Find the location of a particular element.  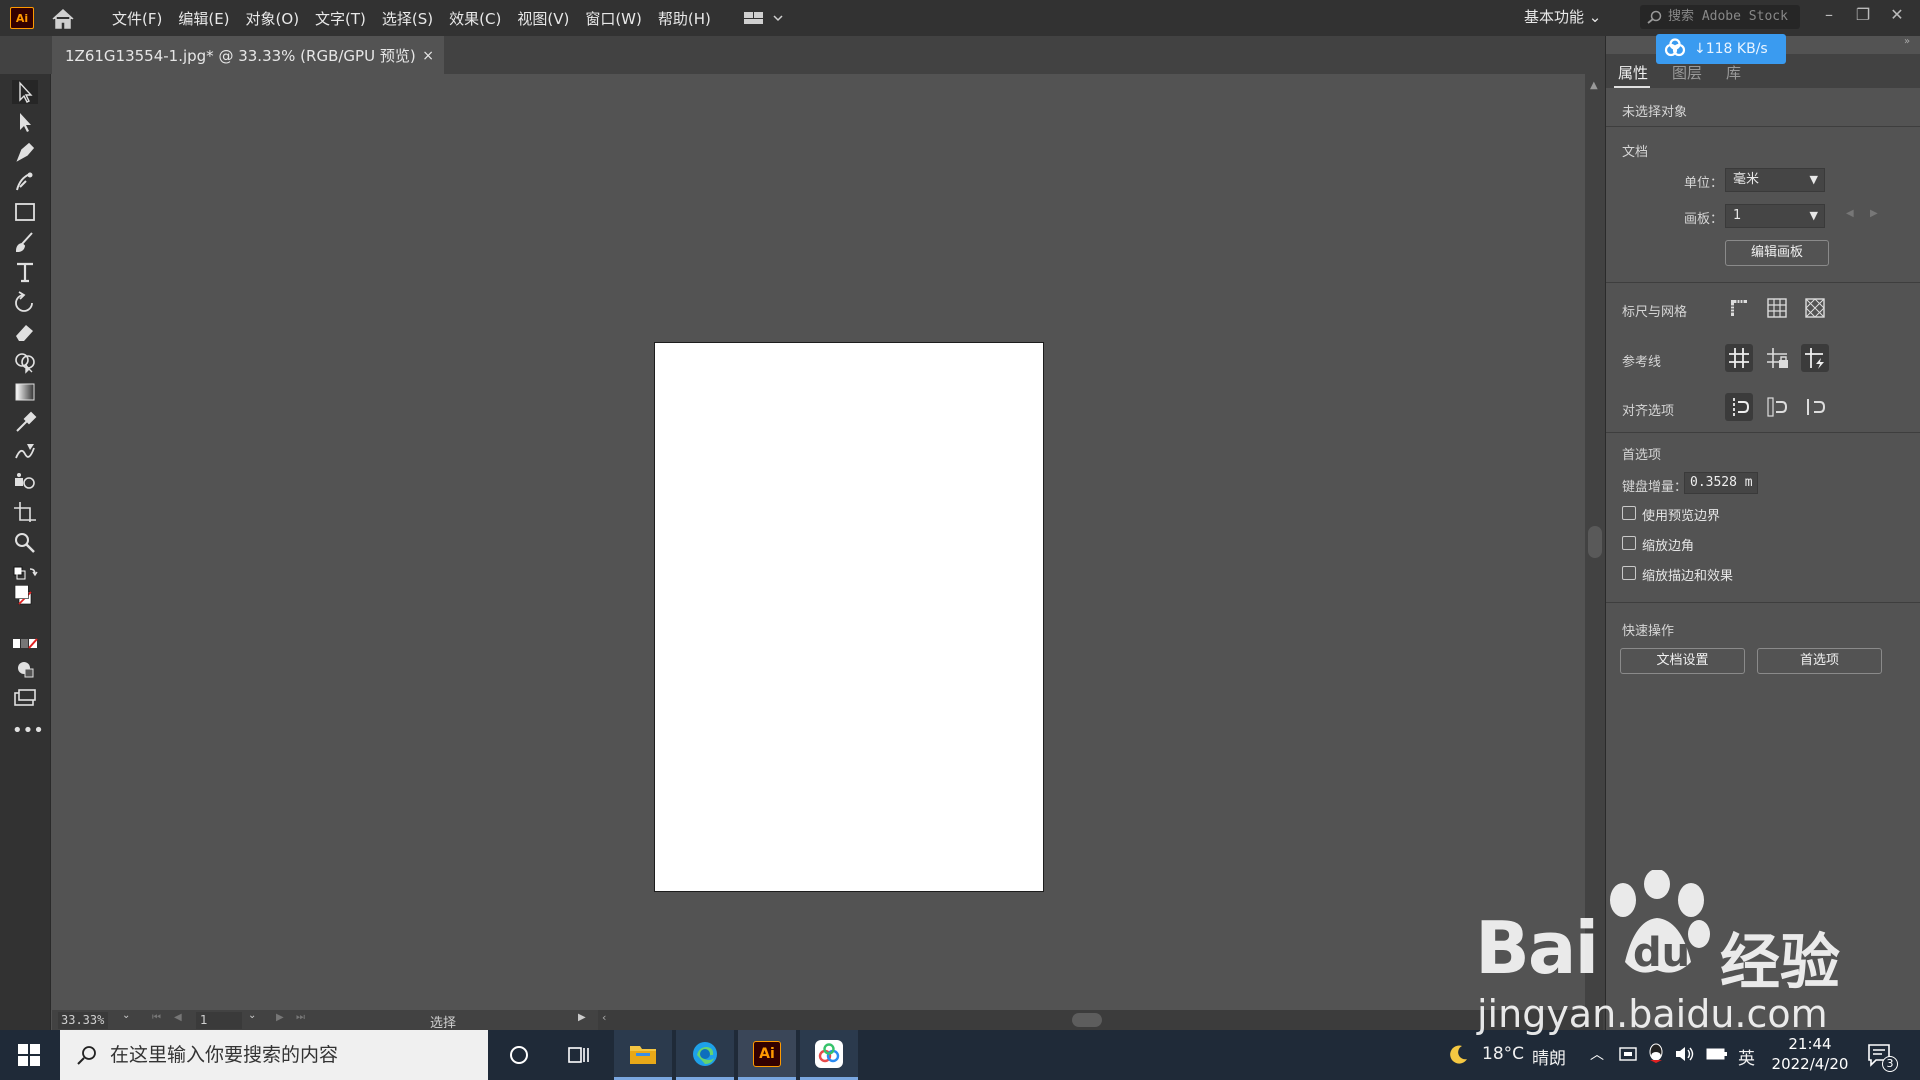

type-tool-icon is located at coordinates (25, 272).